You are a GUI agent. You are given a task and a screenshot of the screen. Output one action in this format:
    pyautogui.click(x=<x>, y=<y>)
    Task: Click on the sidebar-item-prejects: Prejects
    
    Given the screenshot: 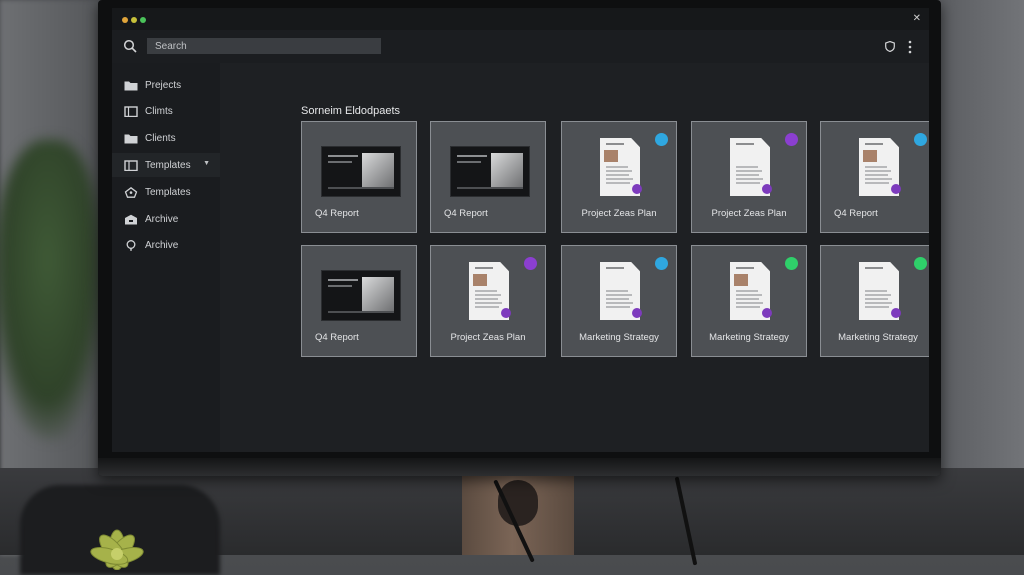 What is the action you would take?
    pyautogui.click(x=166, y=85)
    